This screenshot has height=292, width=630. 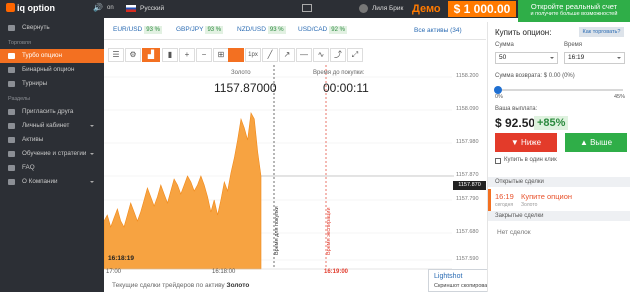 I want to click on sidebar-item-turbo: Турбо опцион, so click(x=52, y=56).